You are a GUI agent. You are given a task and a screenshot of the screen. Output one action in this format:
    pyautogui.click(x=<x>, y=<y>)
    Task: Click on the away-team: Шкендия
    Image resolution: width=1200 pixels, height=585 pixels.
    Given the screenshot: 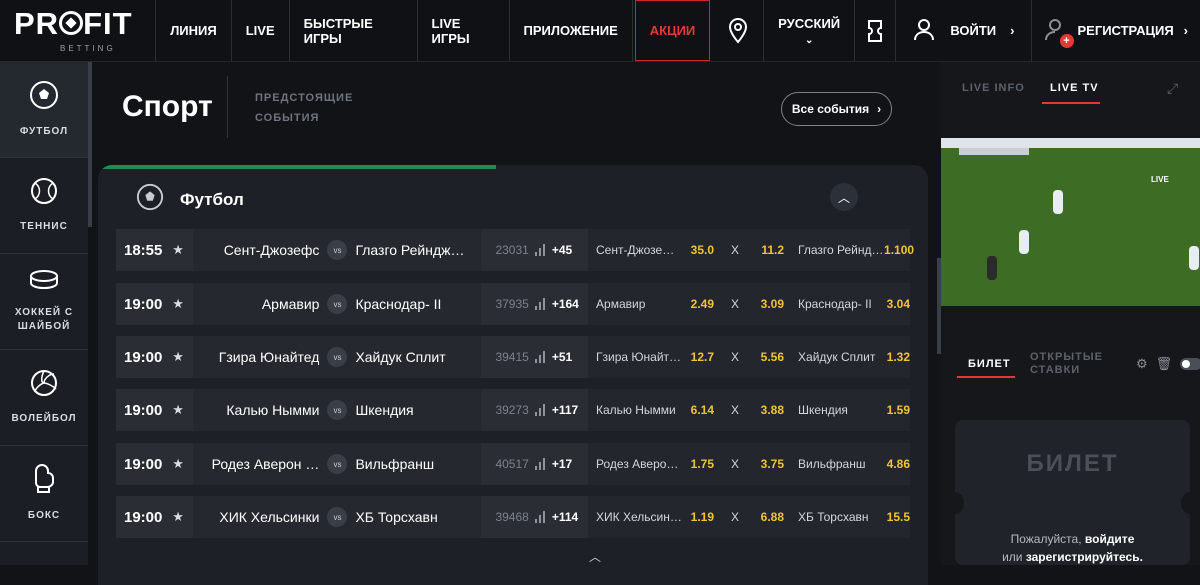 What is the action you would take?
    pyautogui.click(x=418, y=410)
    